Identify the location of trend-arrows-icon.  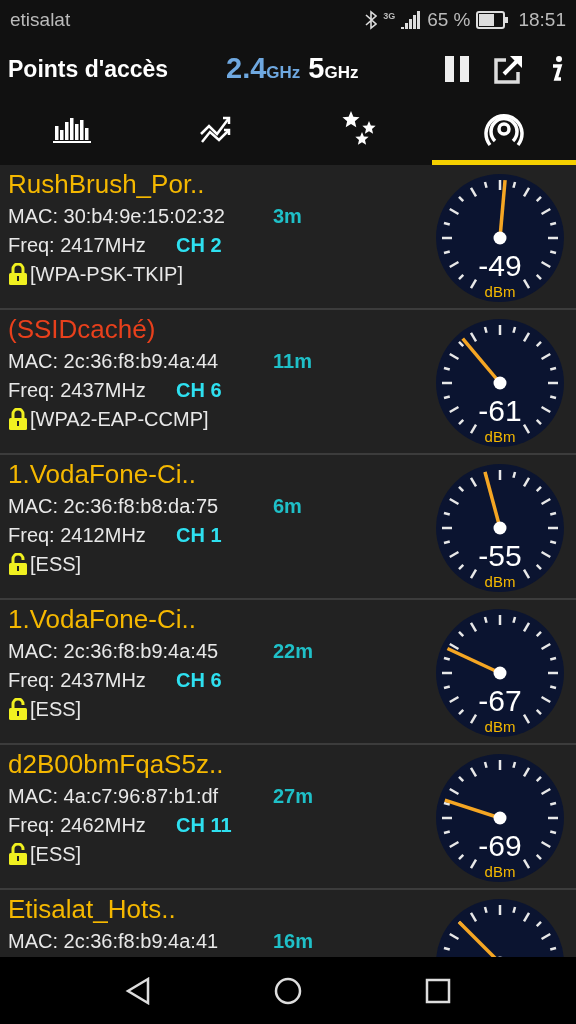
(216, 129).